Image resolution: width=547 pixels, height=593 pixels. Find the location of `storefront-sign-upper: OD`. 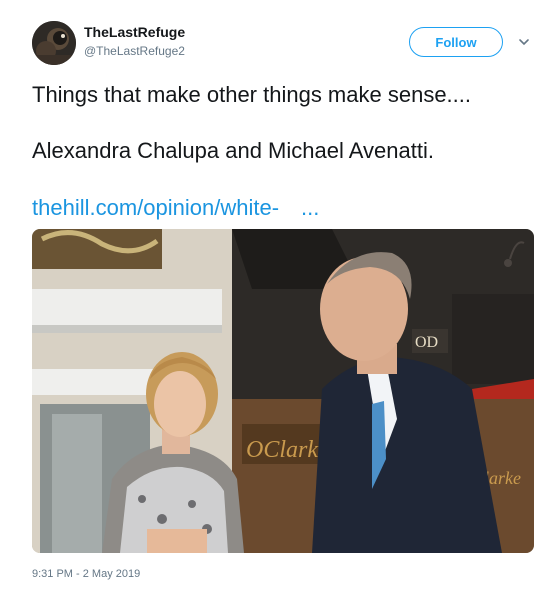

storefront-sign-upper: OD is located at coordinates (426, 342).